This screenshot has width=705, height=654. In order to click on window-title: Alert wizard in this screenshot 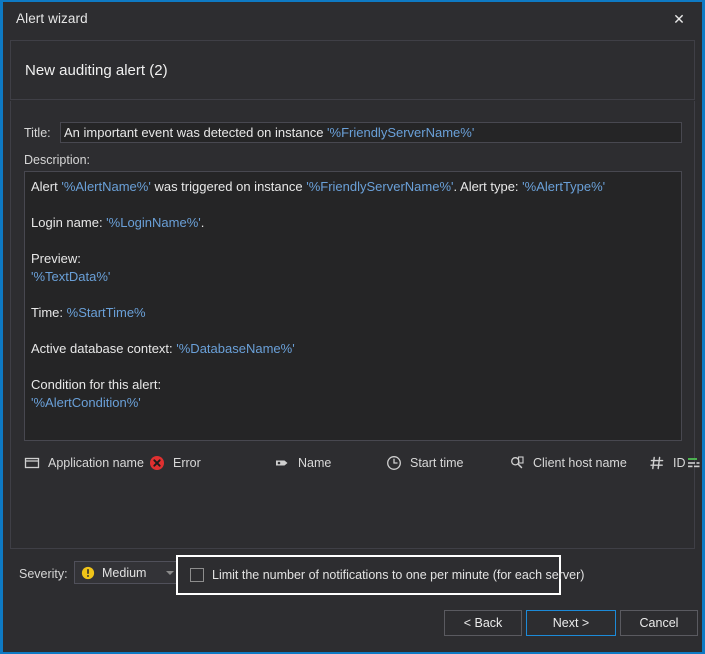, I will do `click(52, 18)`.